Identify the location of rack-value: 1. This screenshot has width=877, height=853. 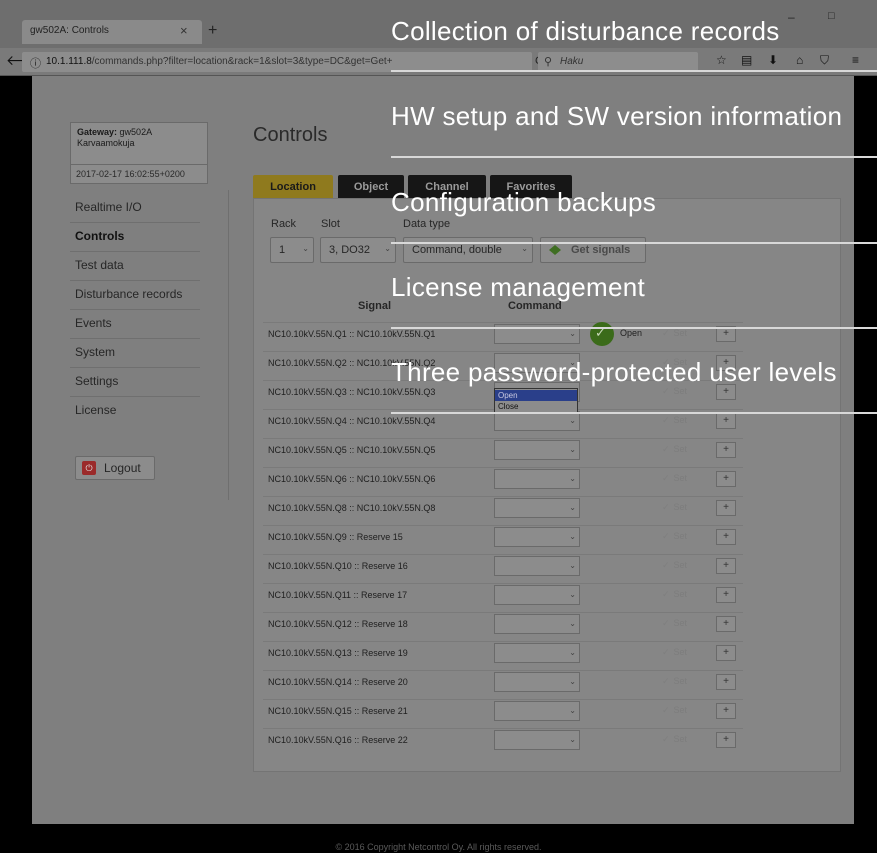
(282, 250).